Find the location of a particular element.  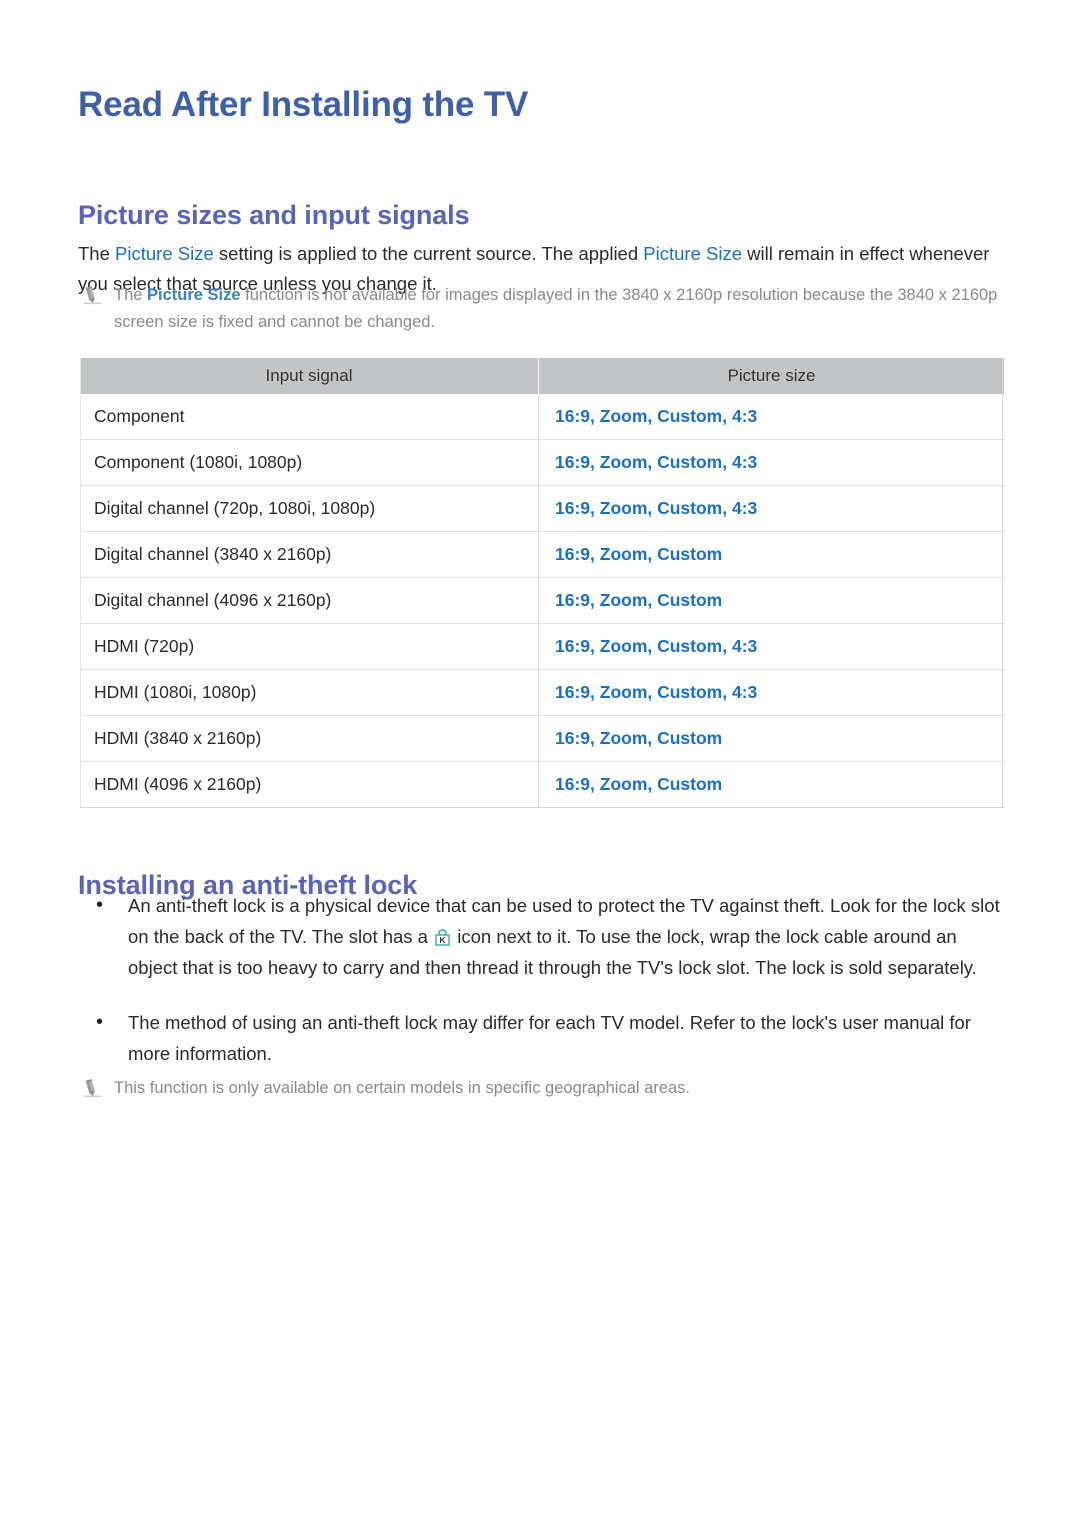

table-row: HDMI (3840 x 2160p) 16:9, Zoom, Custom is located at coordinates (542, 738).